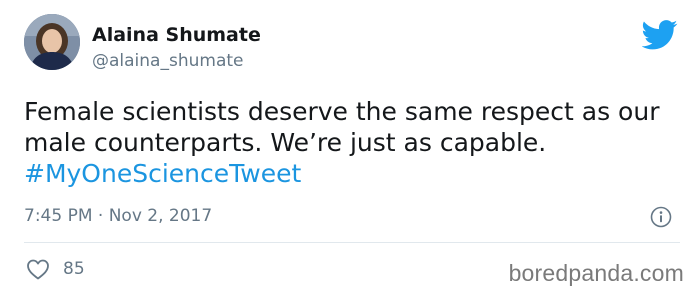 This screenshot has height=297, width=700. Describe the element at coordinates (661, 217) in the screenshot. I see `info-icon` at that location.